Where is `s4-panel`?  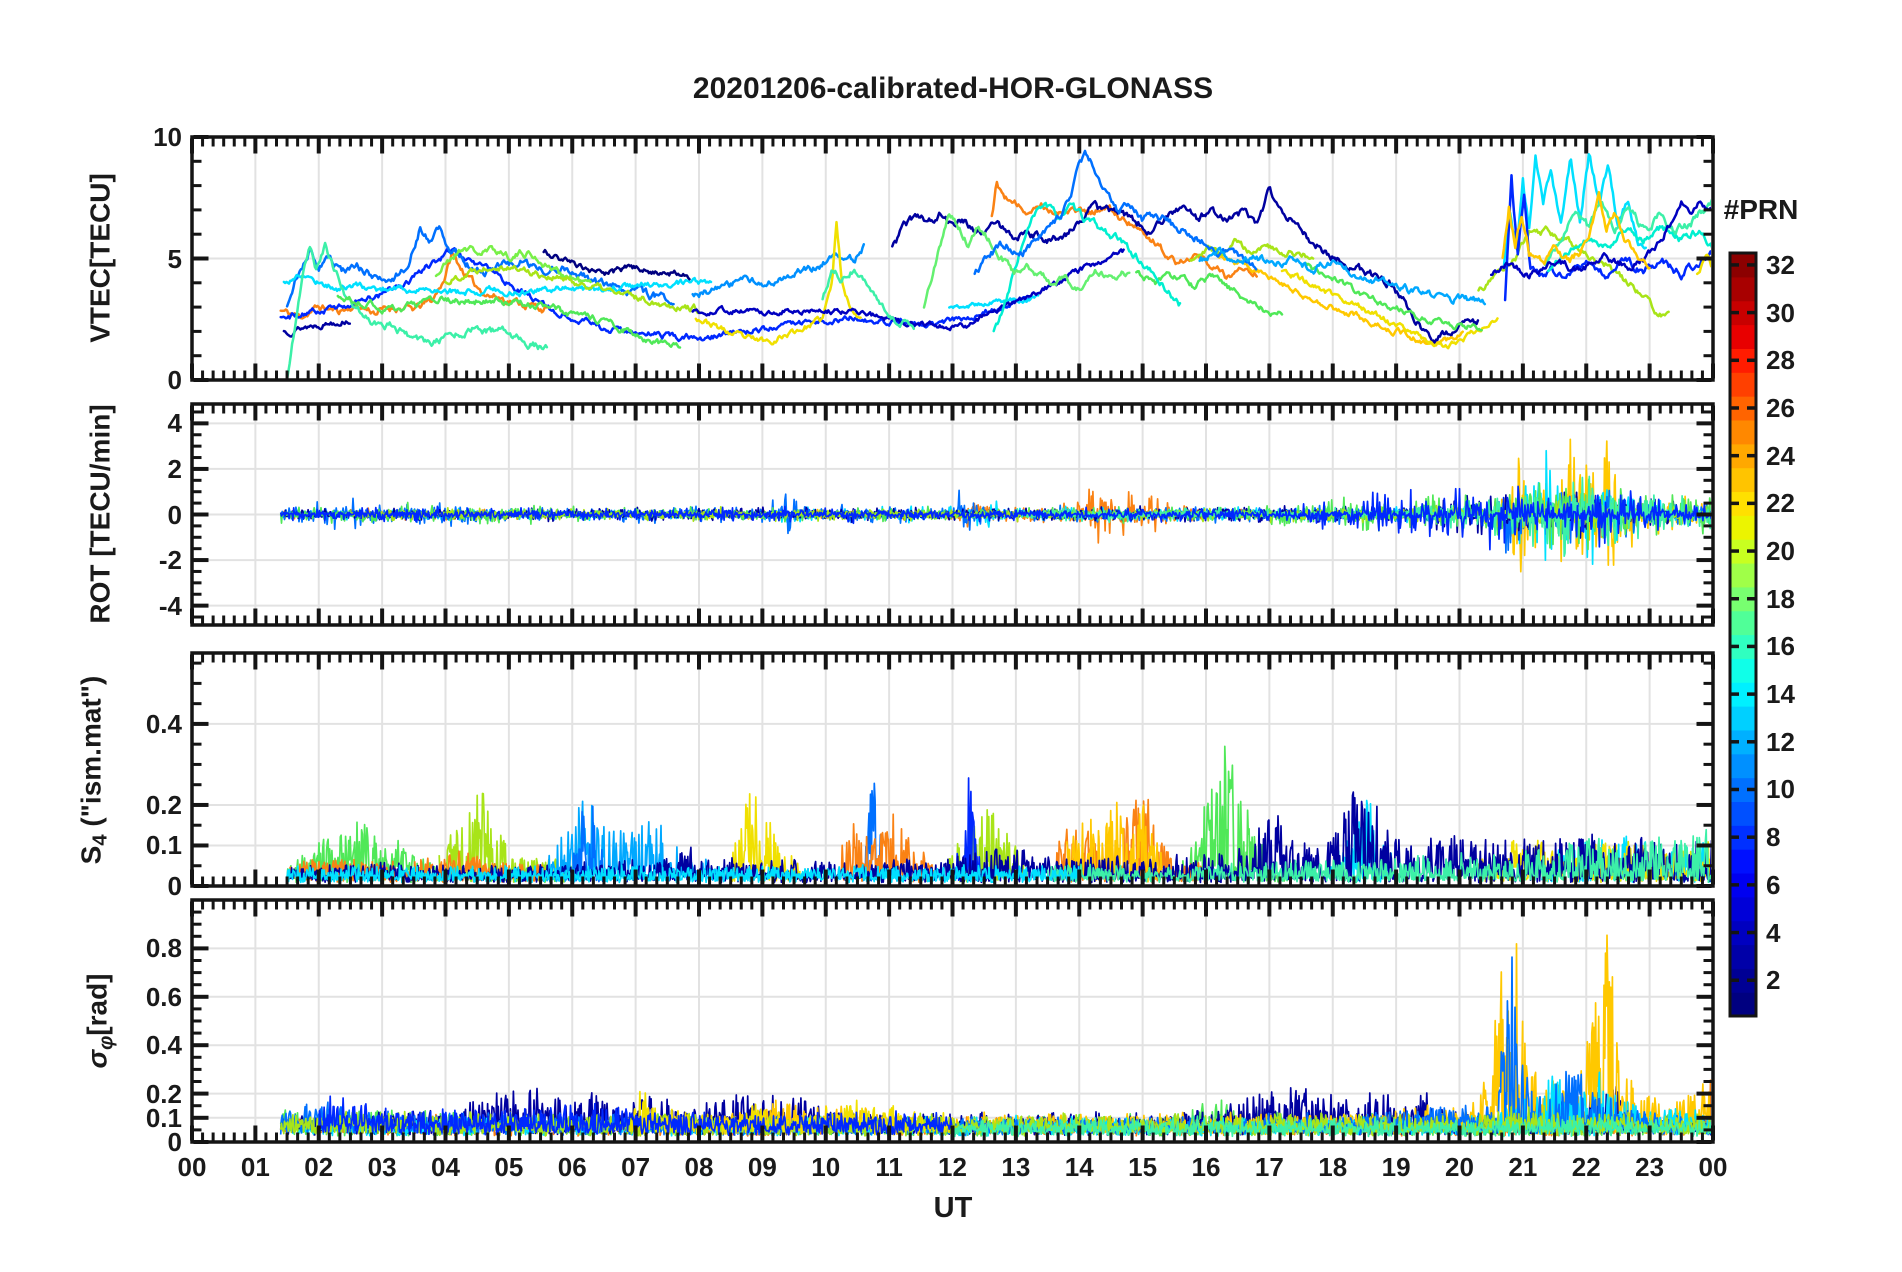 s4-panel is located at coordinates (952, 769).